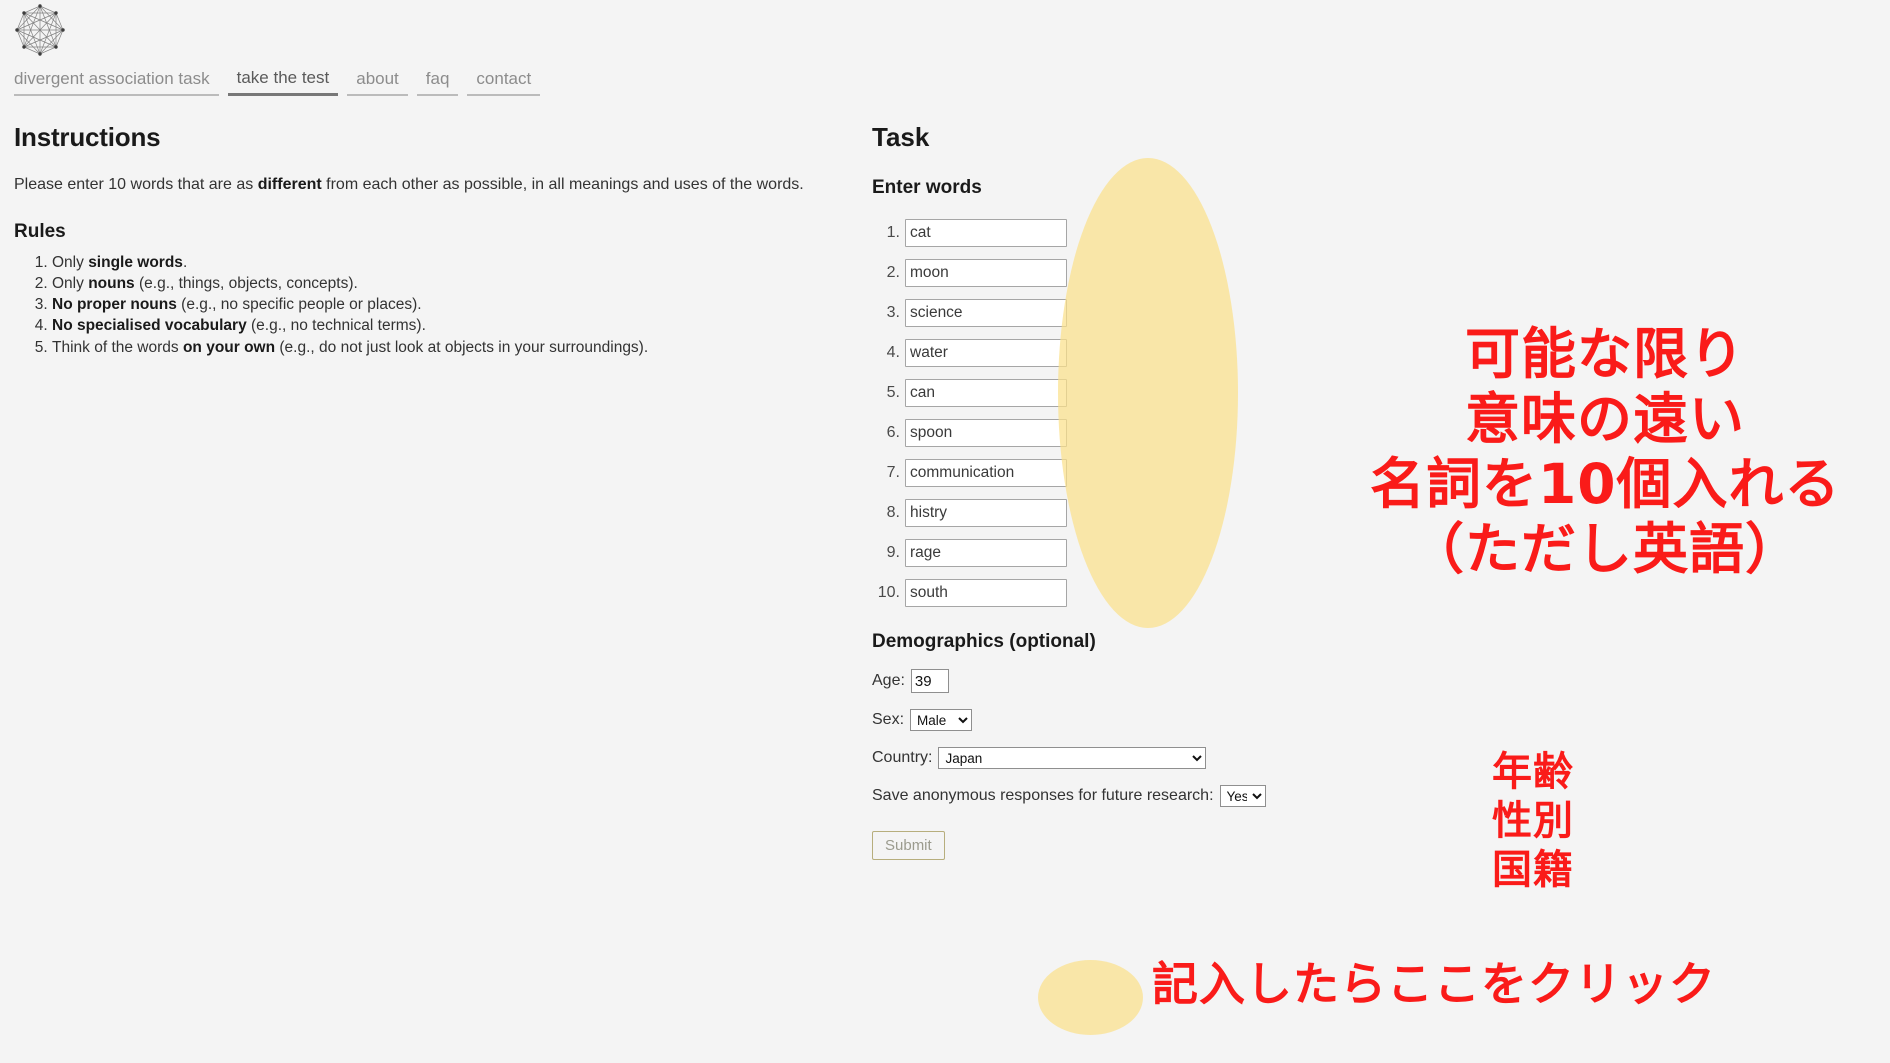 The image size is (1890, 1063). Describe the element at coordinates (336, 326) in the screenshot. I see `rule-post: (e.g., no technical terms).` at that location.